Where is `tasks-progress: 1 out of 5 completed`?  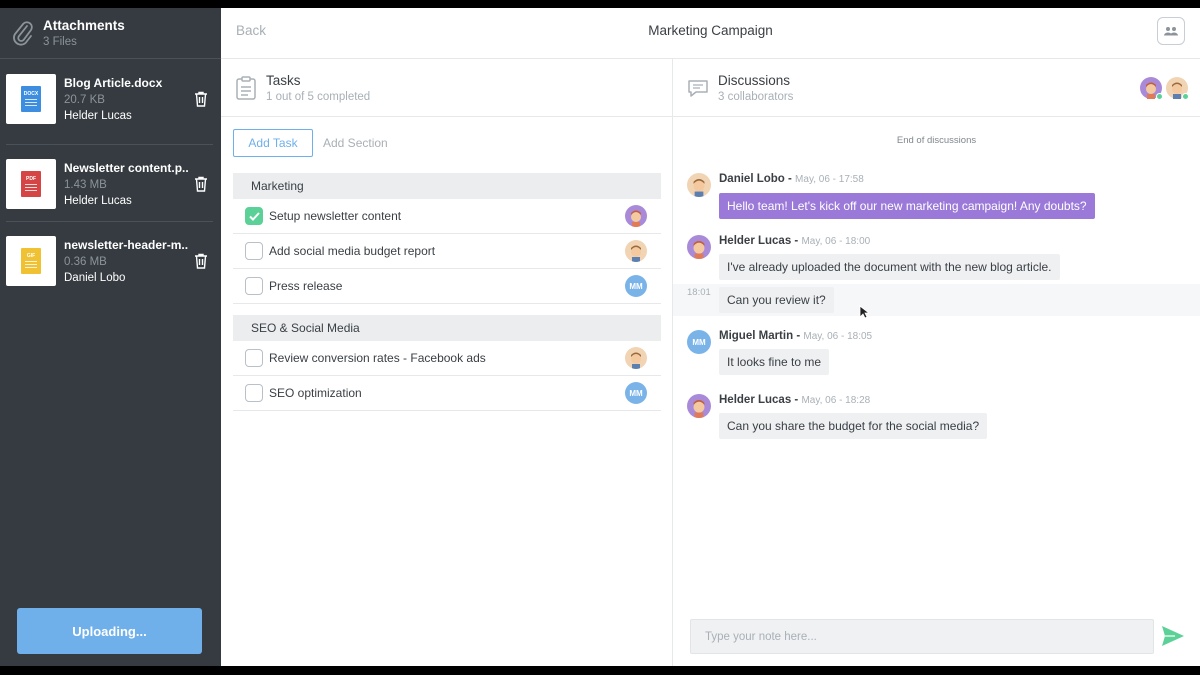
tasks-progress: 1 out of 5 completed is located at coordinates (318, 96).